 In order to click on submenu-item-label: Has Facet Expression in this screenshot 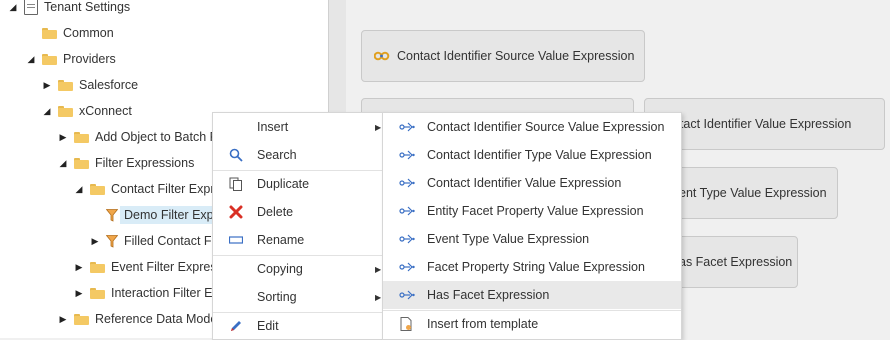, I will do `click(488, 295)`.